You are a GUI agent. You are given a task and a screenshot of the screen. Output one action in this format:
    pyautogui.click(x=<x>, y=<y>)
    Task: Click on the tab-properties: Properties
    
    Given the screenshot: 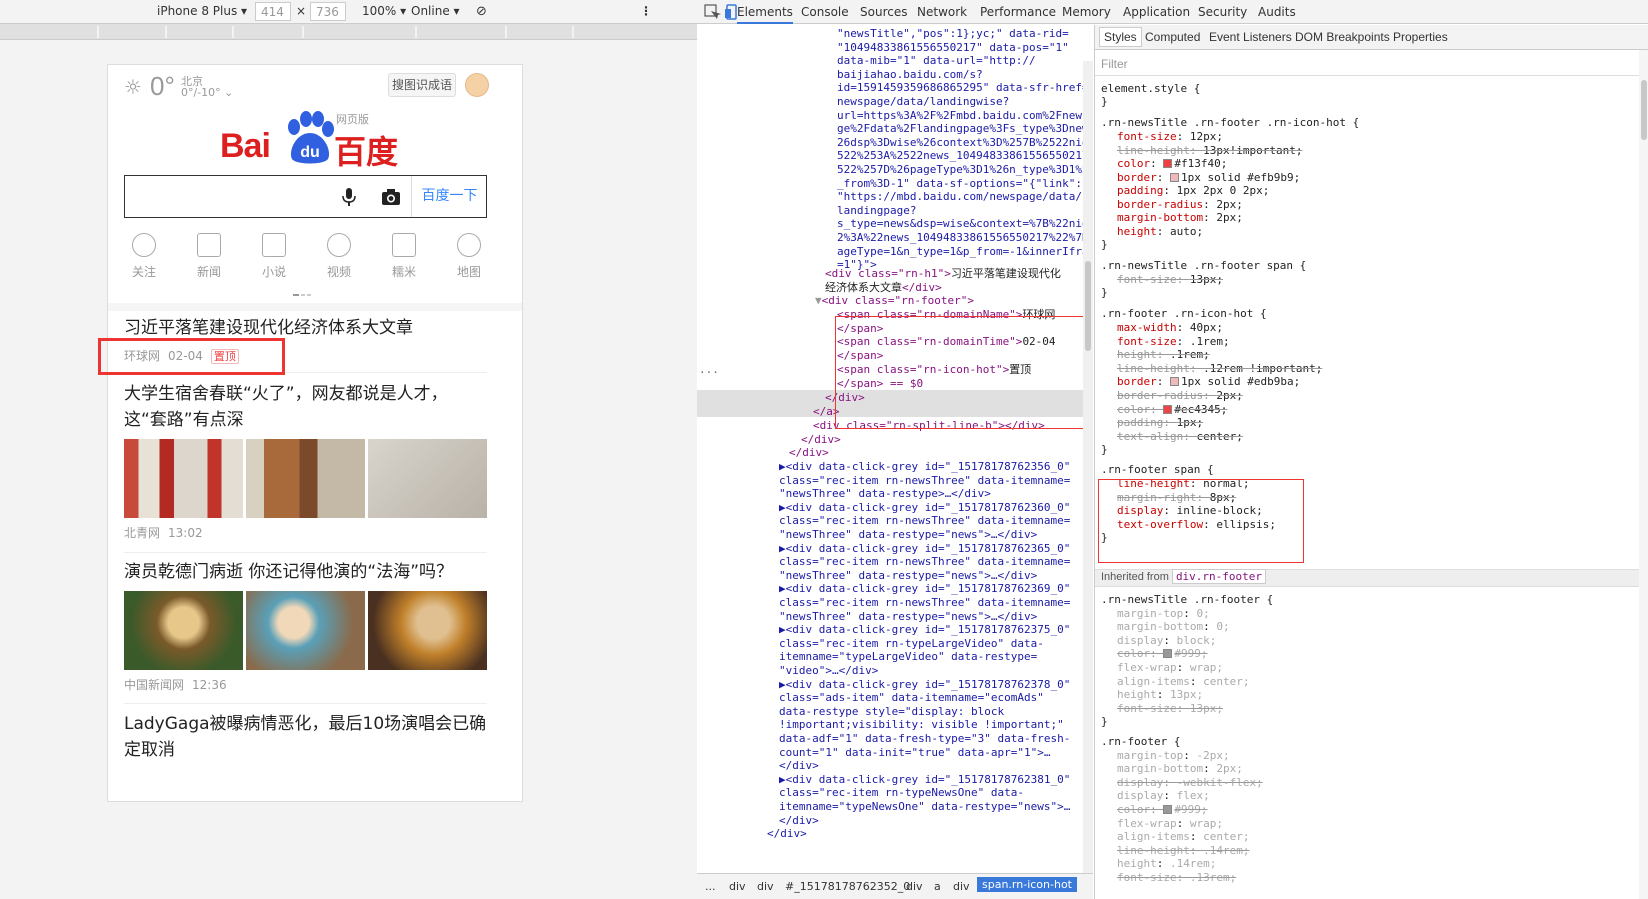 What is the action you would take?
    pyautogui.click(x=1420, y=37)
    